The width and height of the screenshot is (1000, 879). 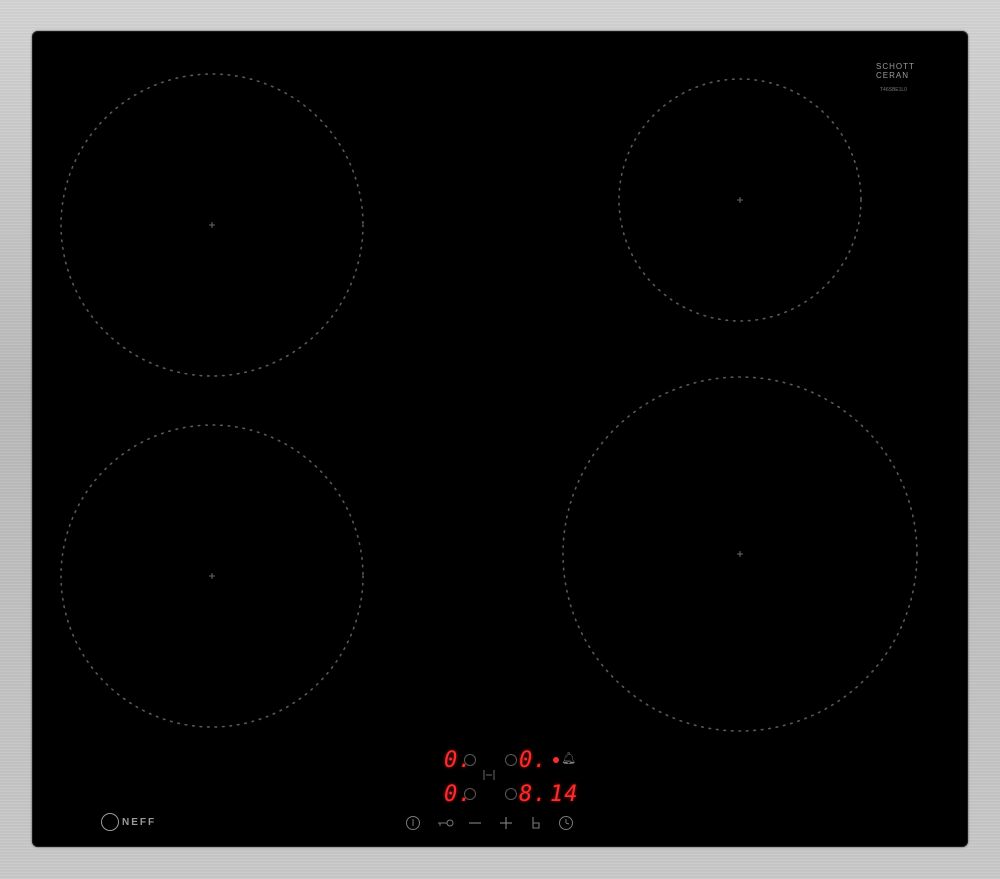 I want to click on child-lock-button, so click(x=445, y=823).